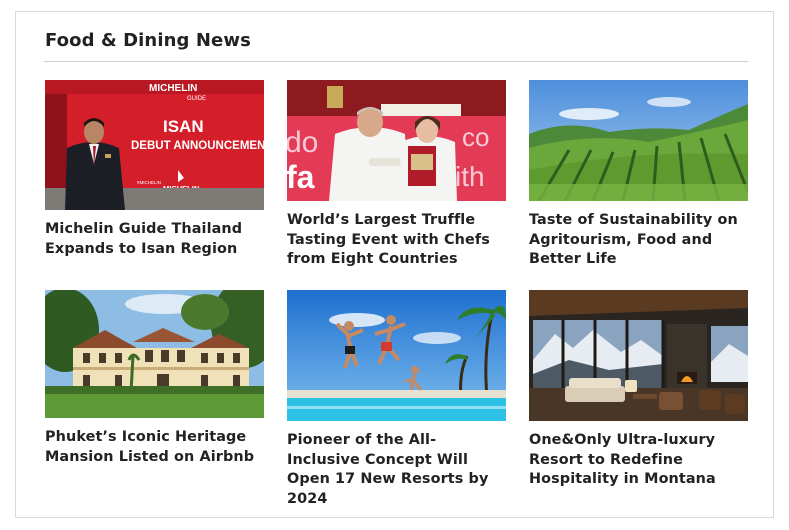 Image resolution: width=789 pixels, height=530 pixels. I want to click on svg-text: fa, so click(301, 177).